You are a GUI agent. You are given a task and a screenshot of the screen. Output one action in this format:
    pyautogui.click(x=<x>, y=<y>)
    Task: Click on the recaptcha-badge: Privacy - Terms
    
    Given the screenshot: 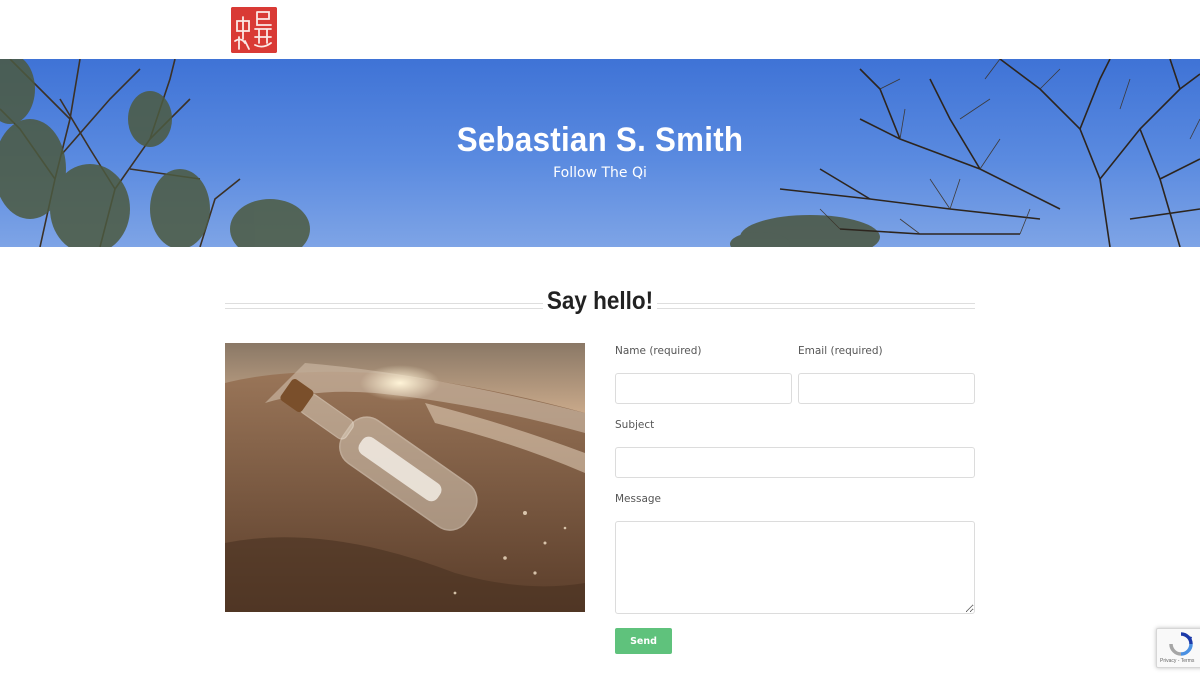 What is the action you would take?
    pyautogui.click(x=1178, y=648)
    